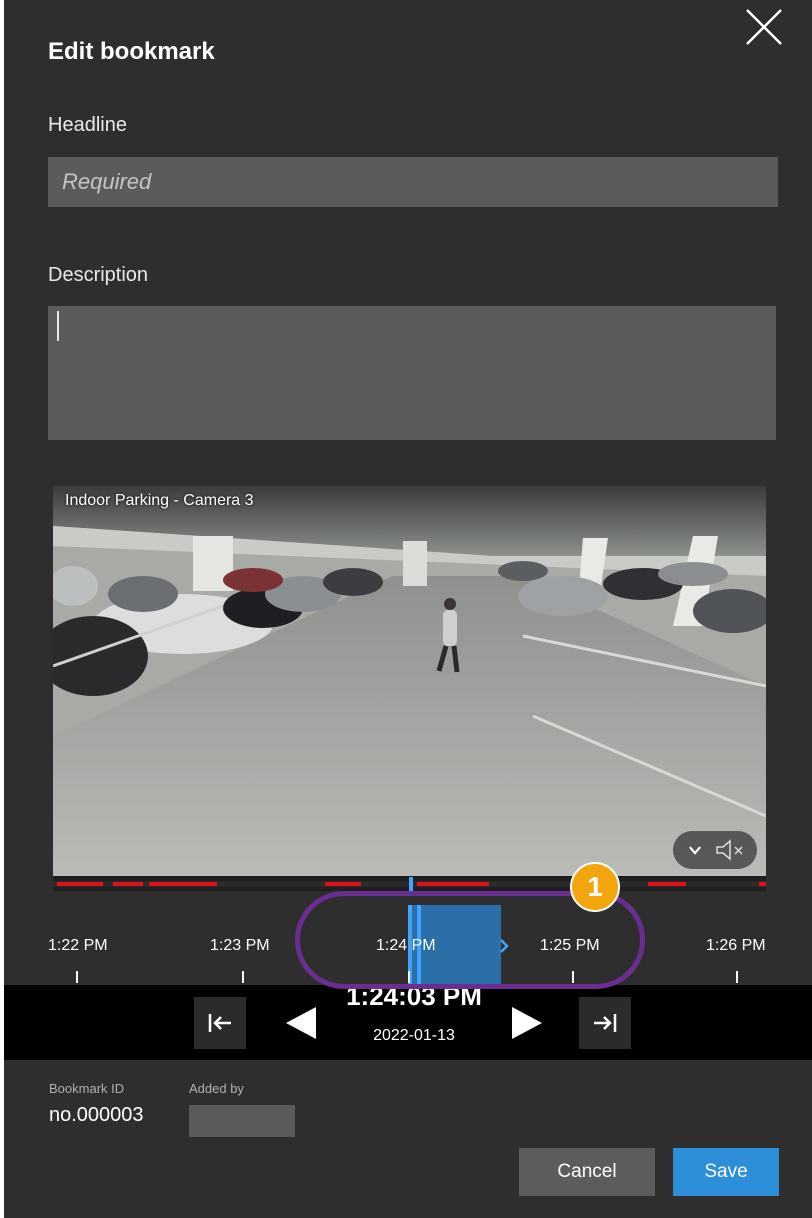  What do you see at coordinates (413, 182) in the screenshot?
I see `headline-input` at bounding box center [413, 182].